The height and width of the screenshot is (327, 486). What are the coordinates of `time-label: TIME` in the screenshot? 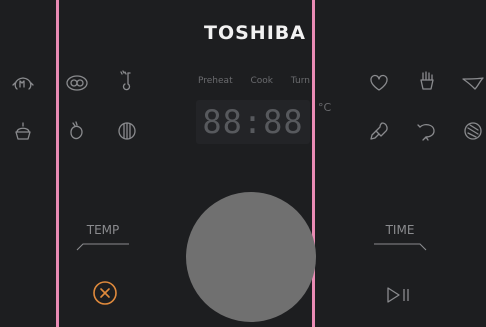 It's located at (400, 230).